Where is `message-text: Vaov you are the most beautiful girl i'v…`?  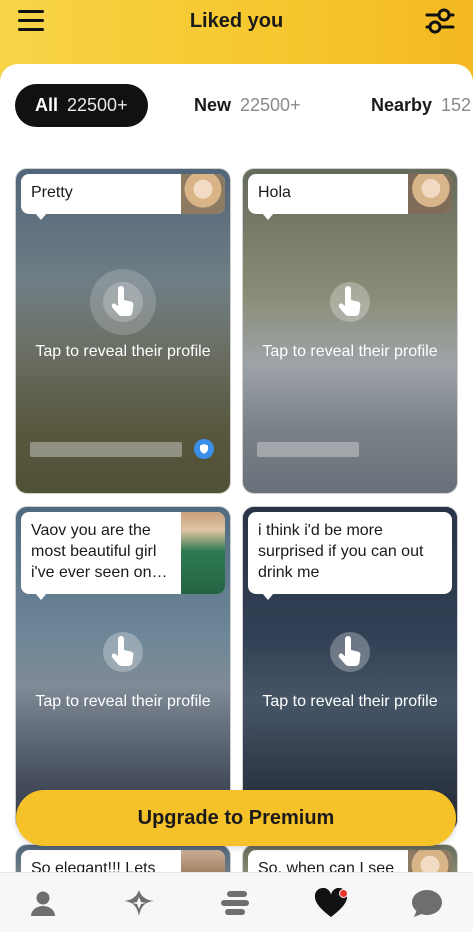 message-text: Vaov you are the most beautiful girl i'v… is located at coordinates (99, 551).